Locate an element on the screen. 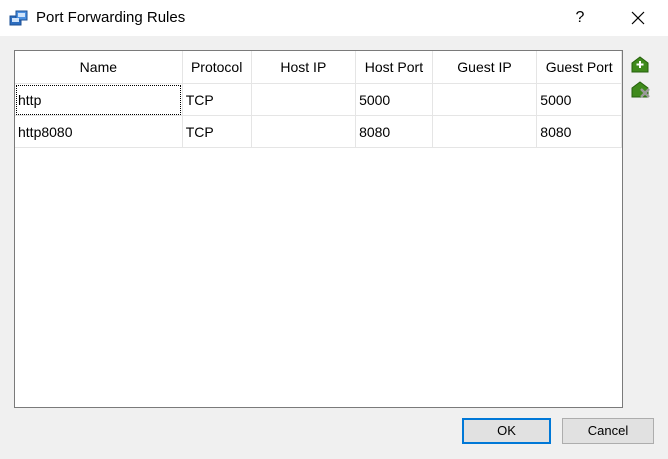  table-row: http TCP 5000 5000 is located at coordinates (318, 99).